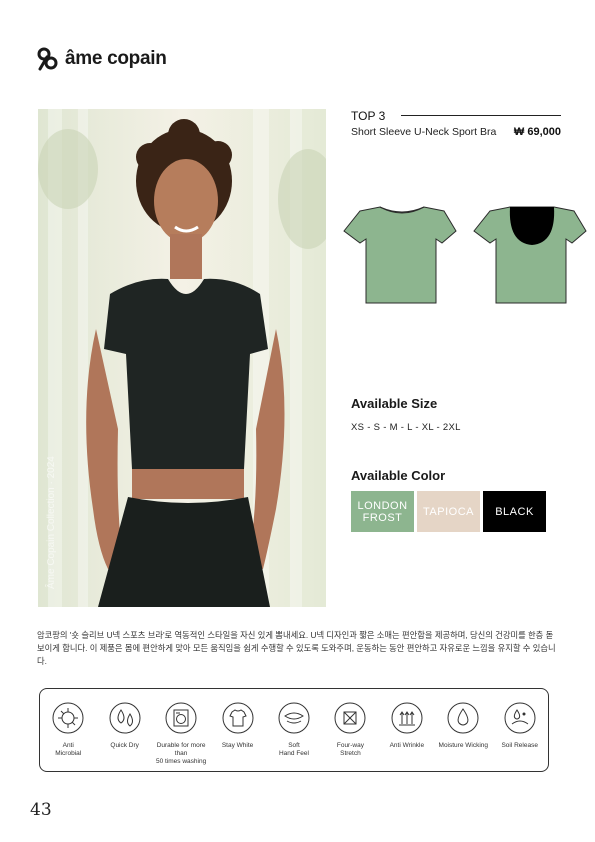 This screenshot has width=595, height=842. What do you see at coordinates (181, 718) in the screenshot?
I see `washing-machine-icon` at bounding box center [181, 718].